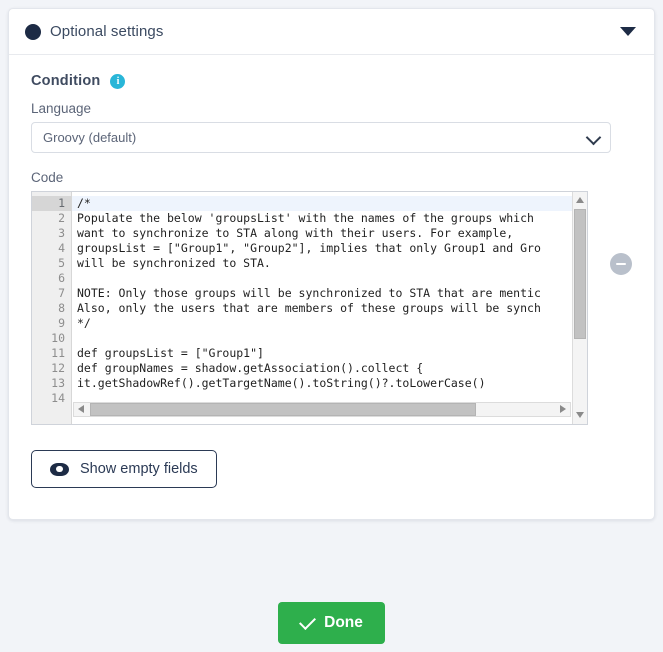  Describe the element at coordinates (331, 32) in the screenshot. I see `card-header: Optional settings` at that location.